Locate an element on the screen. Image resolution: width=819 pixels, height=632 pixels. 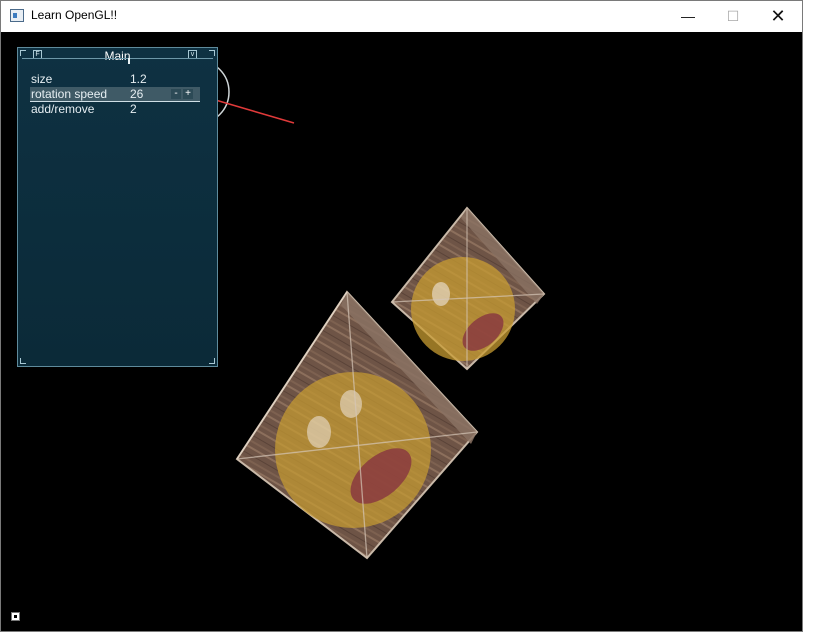
minimize-button: — is located at coordinates (688, 16).